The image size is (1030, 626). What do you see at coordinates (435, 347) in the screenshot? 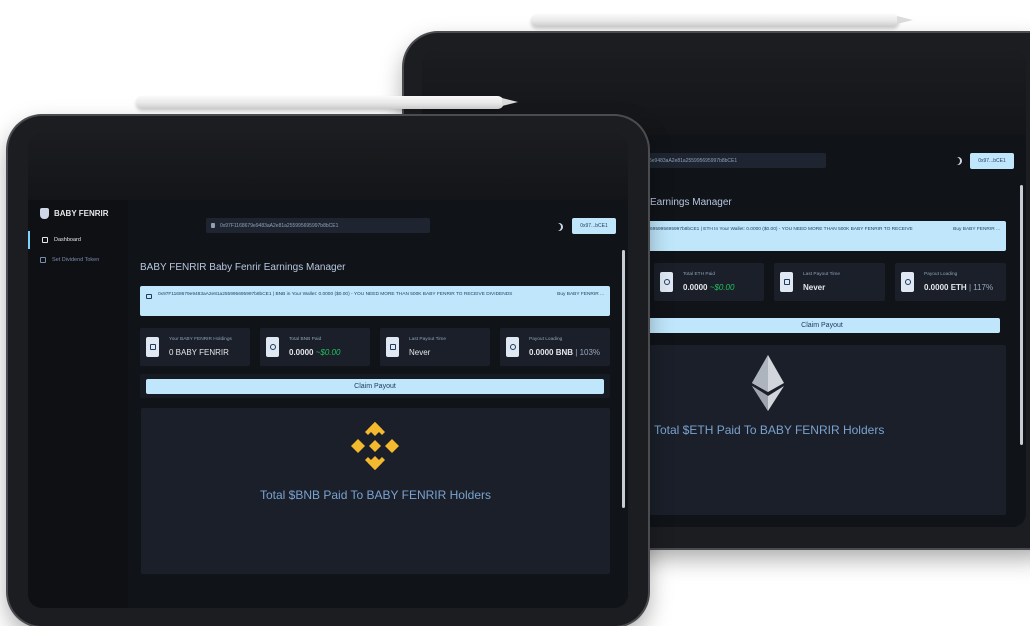
I see `card-last-payout: Last Payout Time Never` at bounding box center [435, 347].